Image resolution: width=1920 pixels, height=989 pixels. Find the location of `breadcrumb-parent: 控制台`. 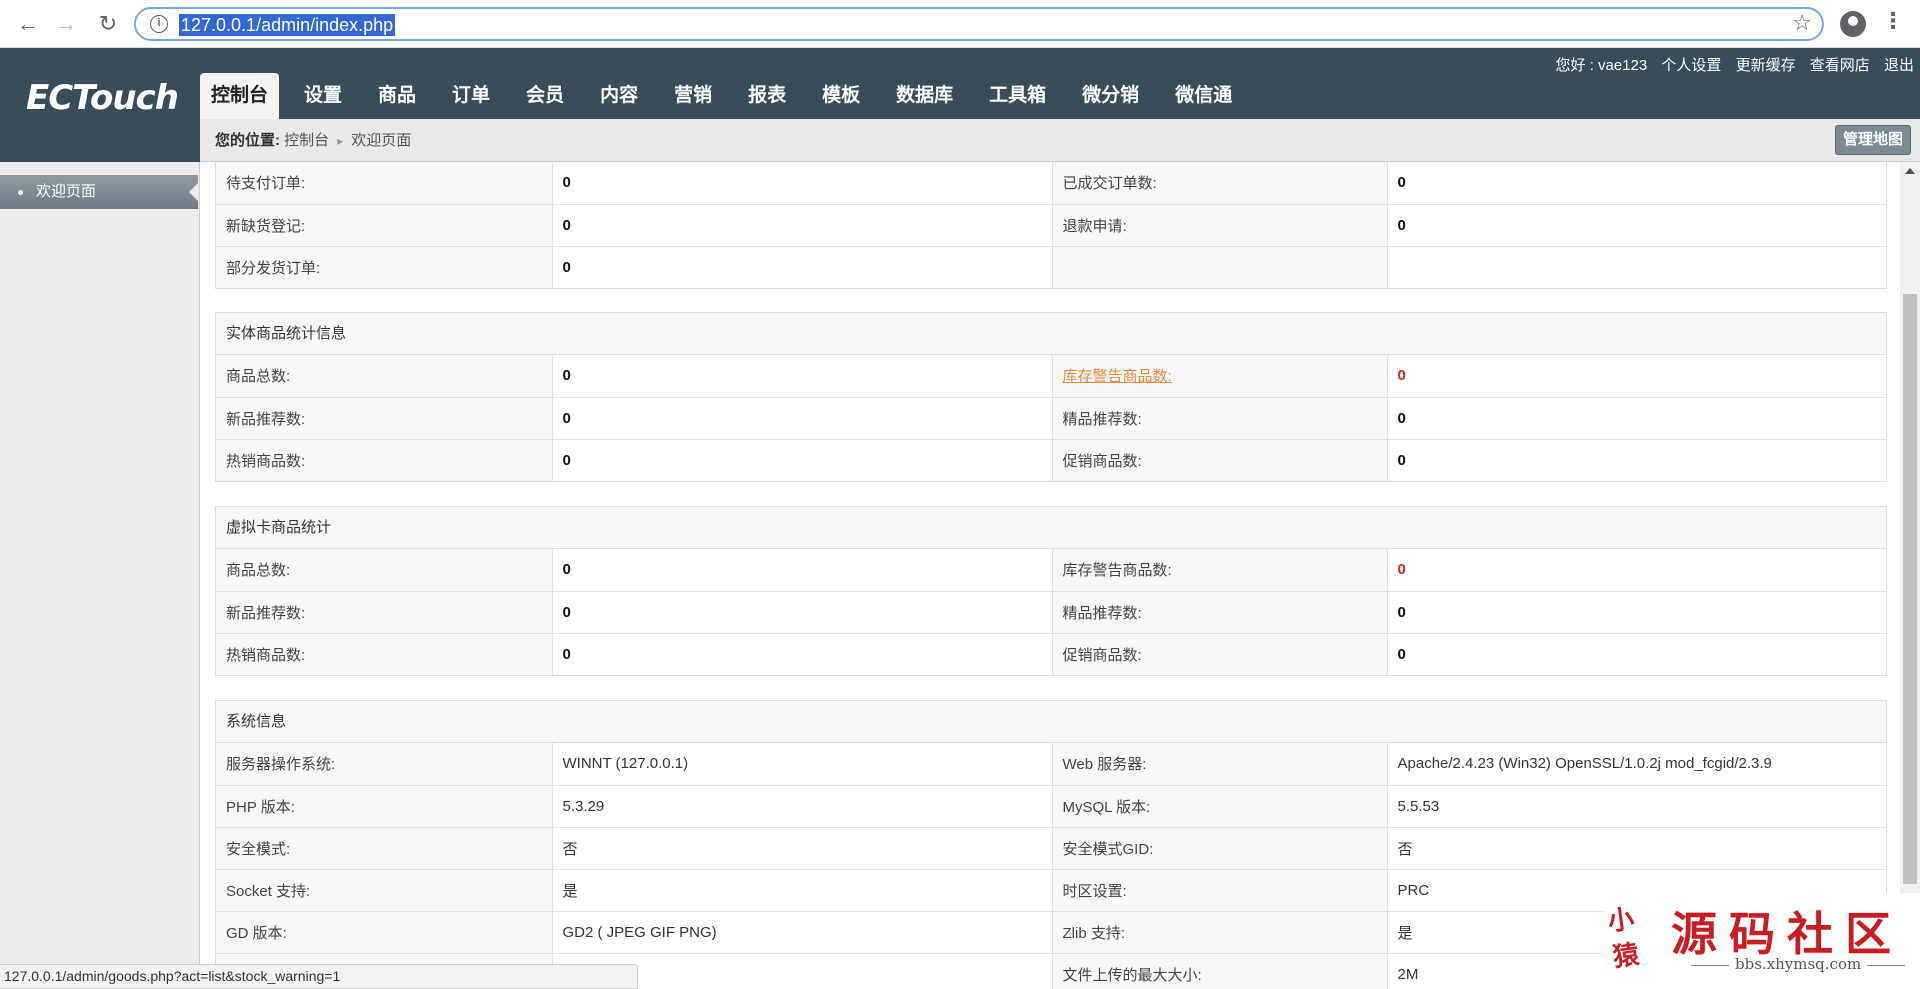

breadcrumb-parent: 控制台 is located at coordinates (306, 140).